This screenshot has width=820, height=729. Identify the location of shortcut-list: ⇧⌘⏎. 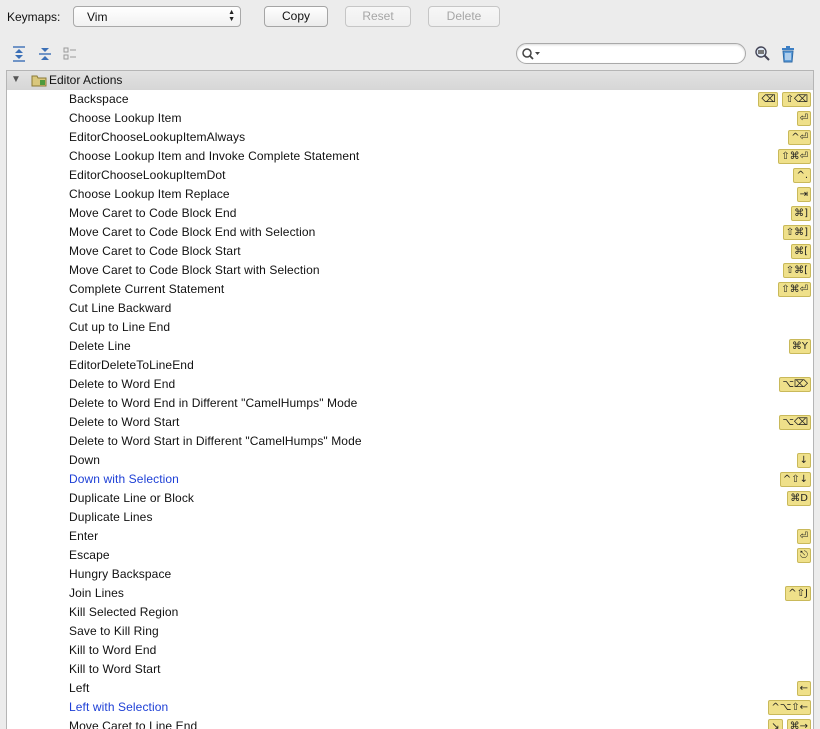
(794, 289).